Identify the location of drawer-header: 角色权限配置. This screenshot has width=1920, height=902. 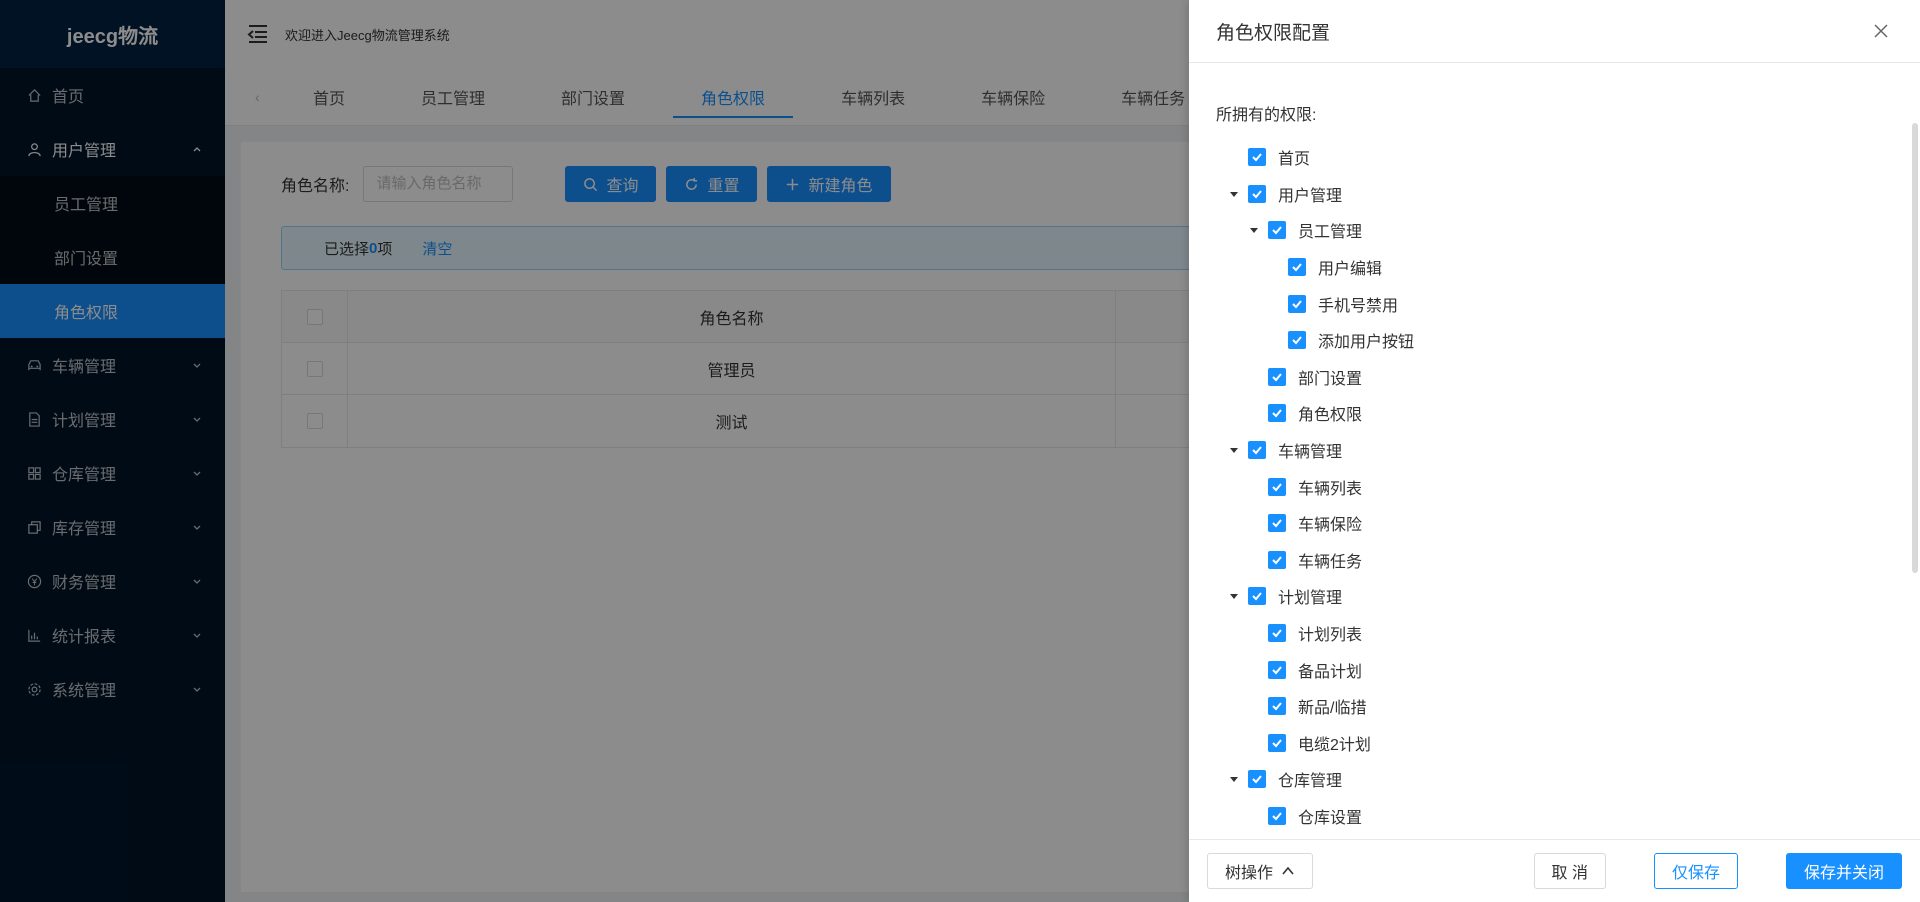
(1554, 31).